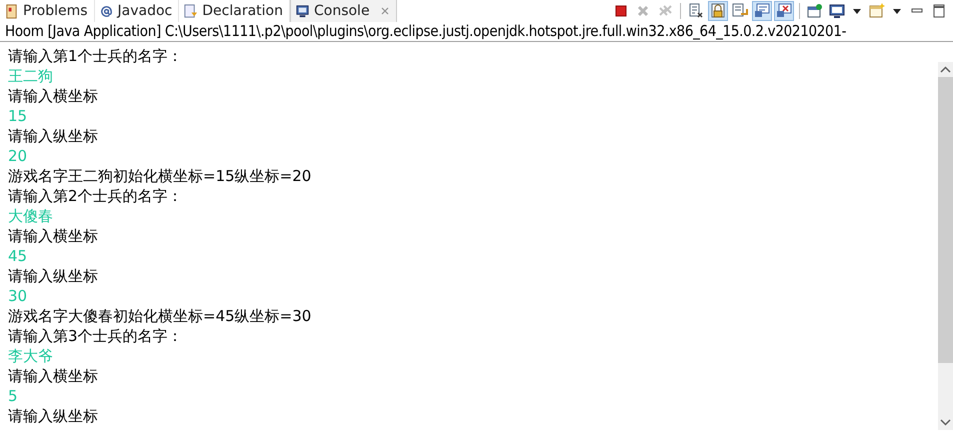  I want to click on input-line: 李大爷, so click(31, 356).